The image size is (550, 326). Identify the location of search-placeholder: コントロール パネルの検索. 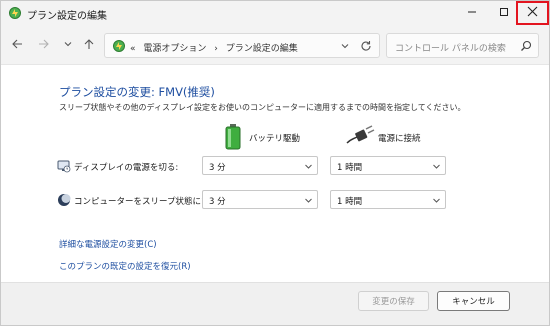
(450, 49).